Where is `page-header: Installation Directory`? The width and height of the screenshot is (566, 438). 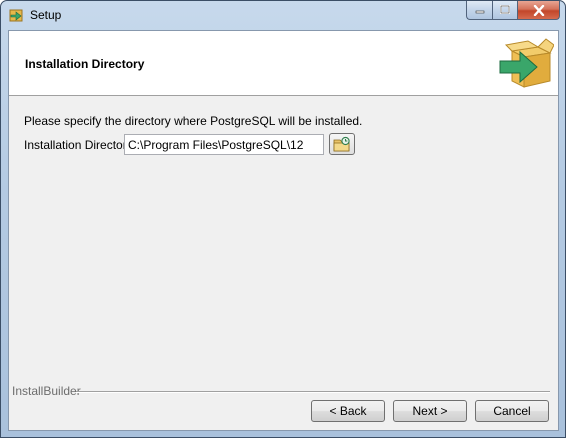
page-header: Installation Directory is located at coordinates (283, 63).